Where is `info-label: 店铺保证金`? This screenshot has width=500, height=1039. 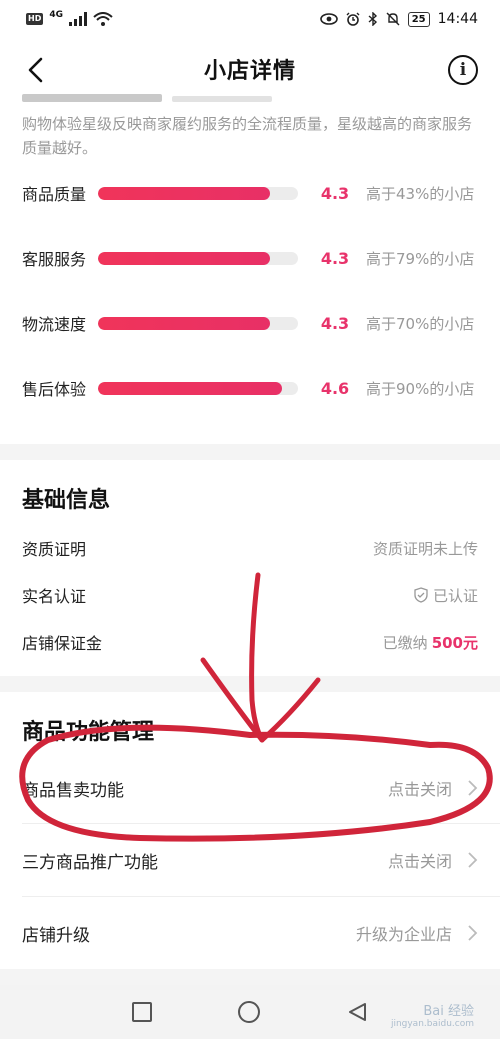
info-label: 店铺保证金 is located at coordinates (62, 643).